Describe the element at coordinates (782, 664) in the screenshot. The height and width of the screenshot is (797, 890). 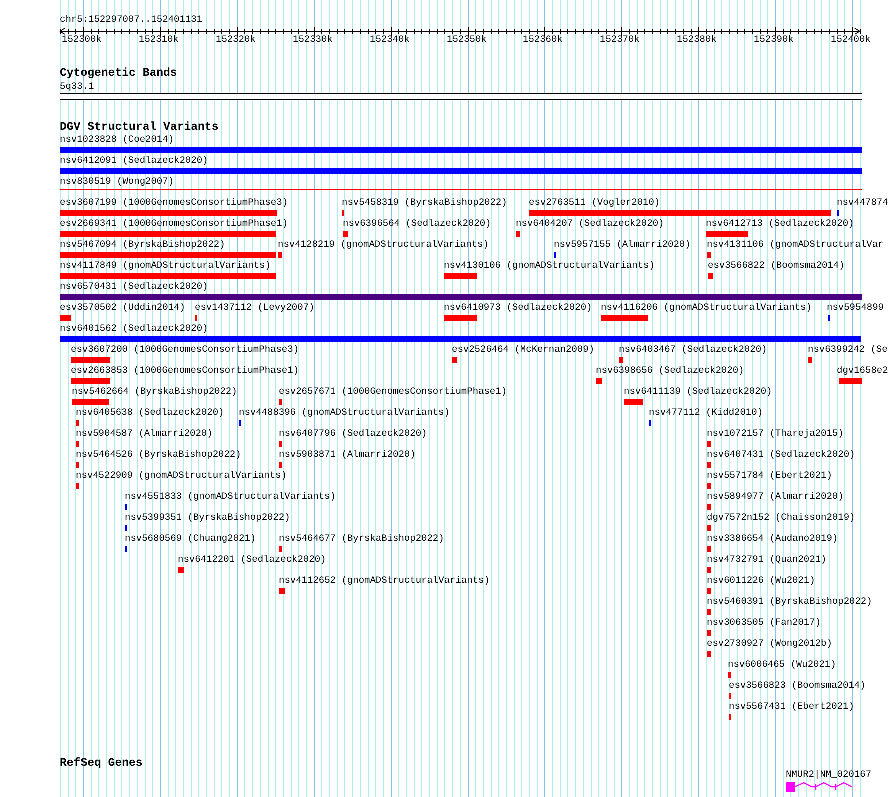
I see `feature-label: nsv6006465 (Wu2021)` at that location.